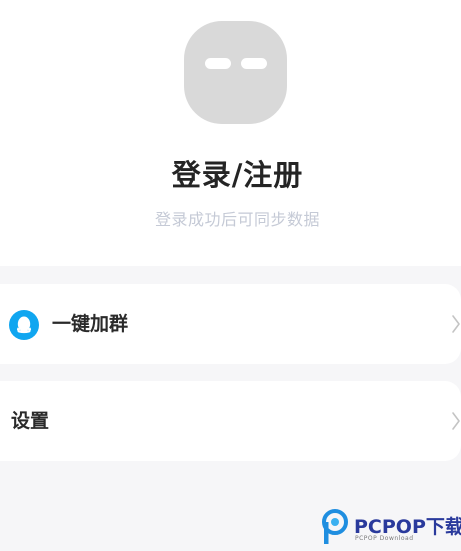  I want to click on login-subtitle: 登录成功后可同步数据, so click(237, 219).